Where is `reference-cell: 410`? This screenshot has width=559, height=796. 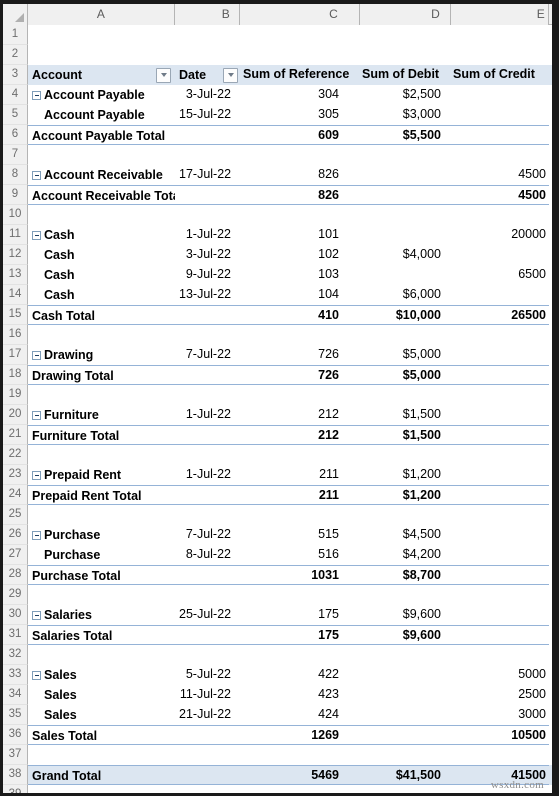
reference-cell: 410 is located at coordinates (300, 315).